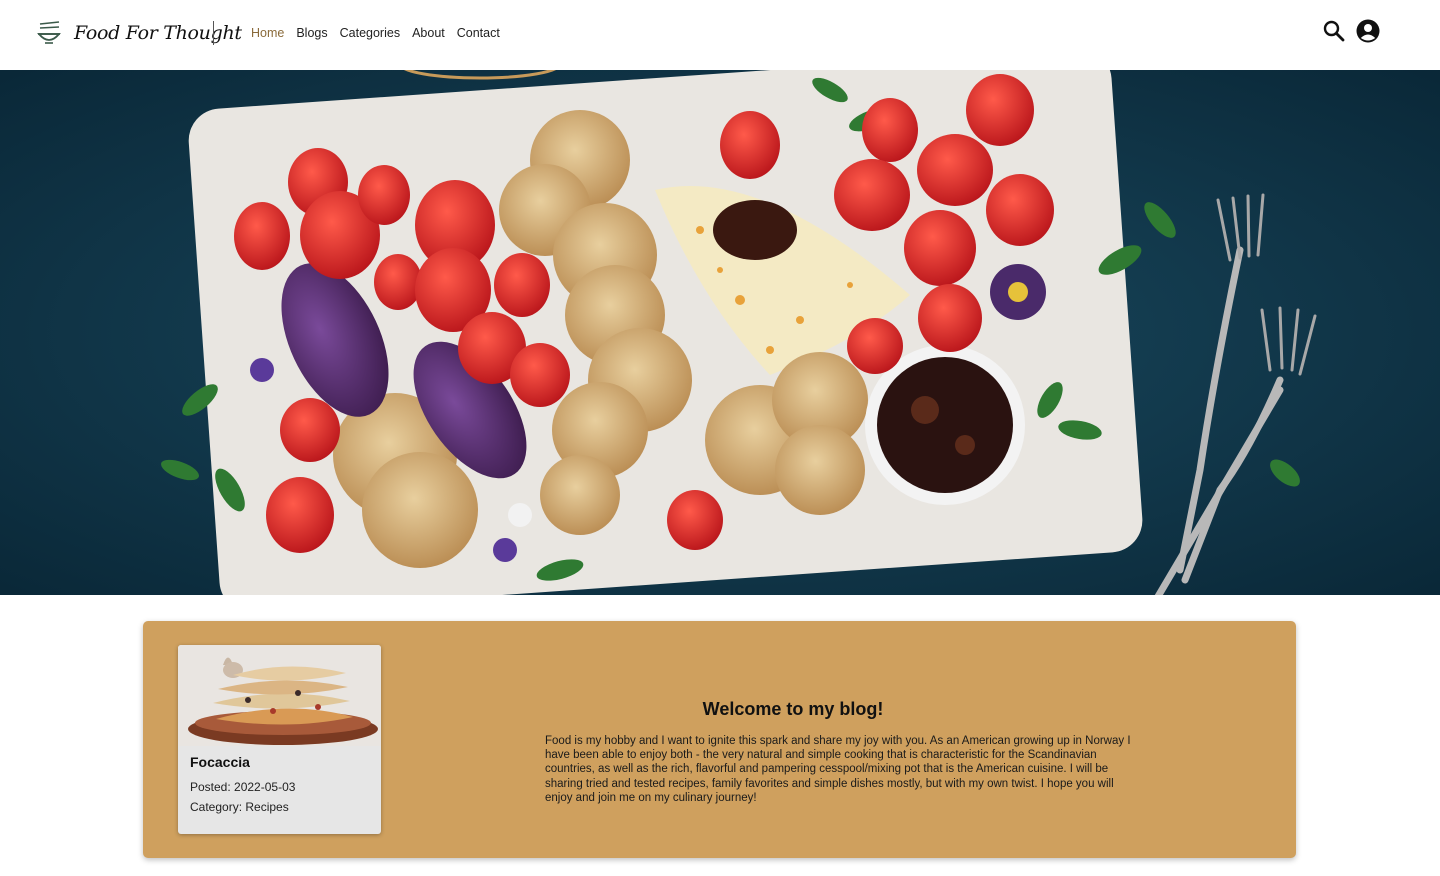 This screenshot has width=1440, height=876. What do you see at coordinates (1368, 31) in the screenshot?
I see `user-account-icon` at bounding box center [1368, 31].